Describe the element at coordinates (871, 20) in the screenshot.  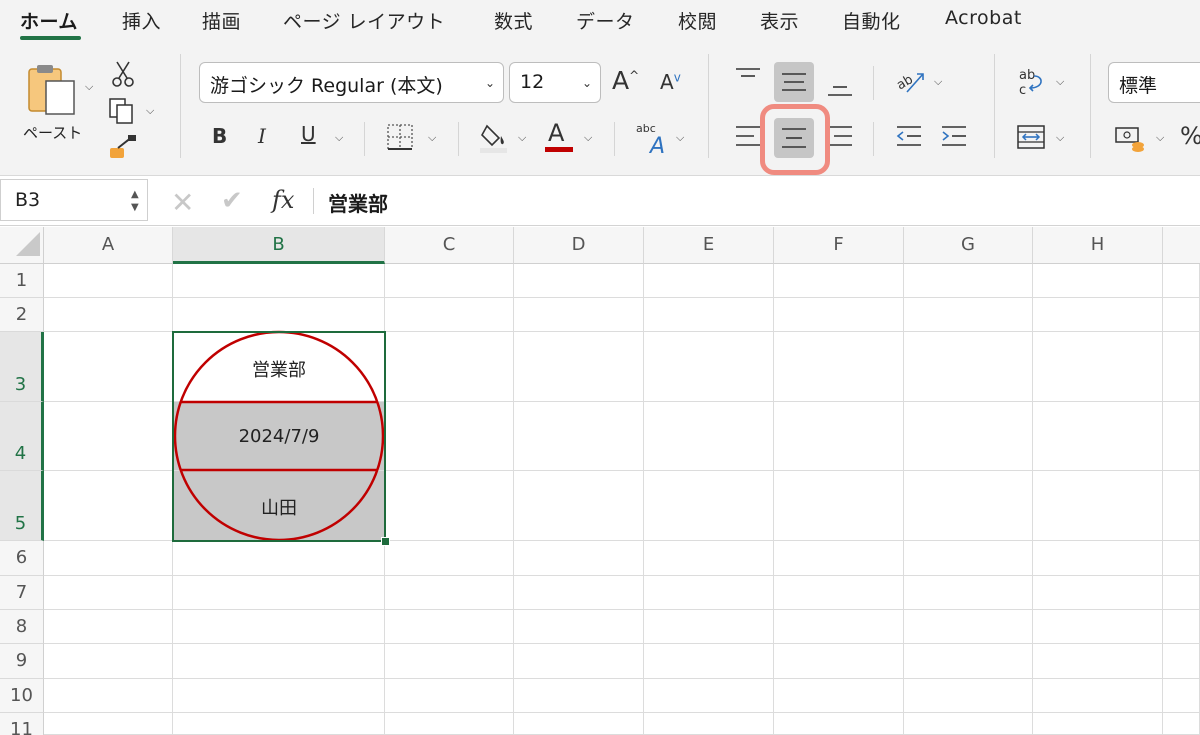
I see `tab-automate: 自動化` at that location.